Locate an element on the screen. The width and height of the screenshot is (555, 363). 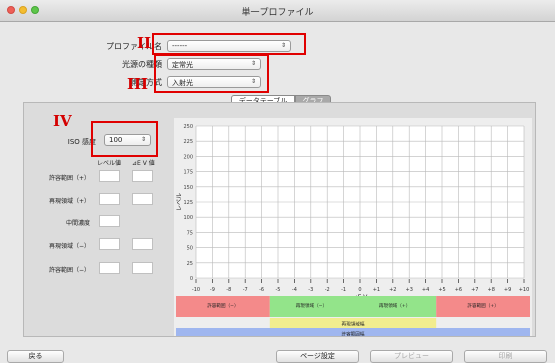
y-tick-label: 250 is located at coordinates (188, 127).